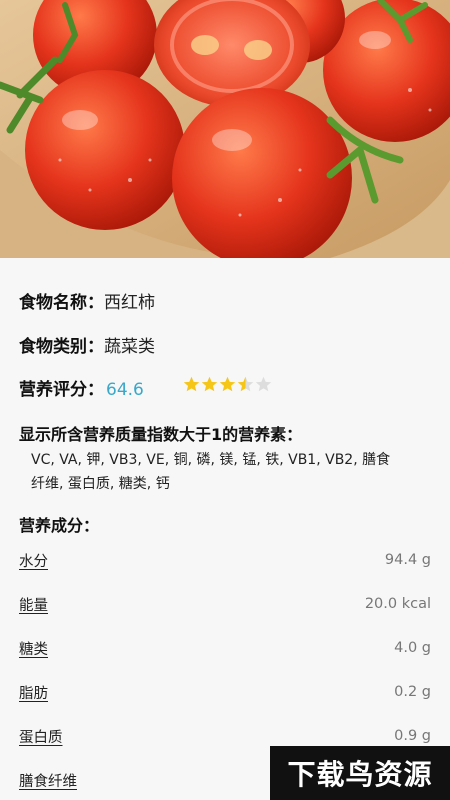 Image resolution: width=450 pixels, height=800 pixels. What do you see at coordinates (33, 560) in the screenshot?
I see `nutrient-name: 水分` at bounding box center [33, 560].